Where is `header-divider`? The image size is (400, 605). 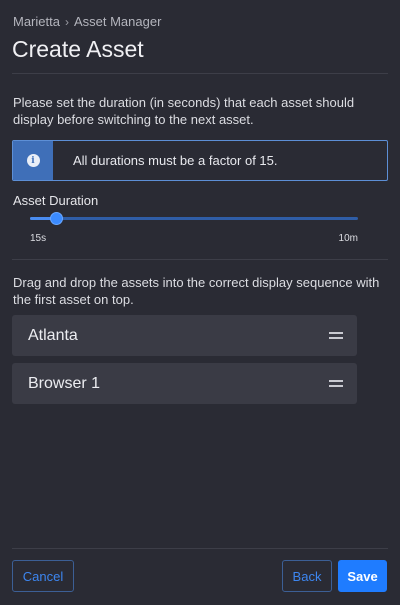 header-divider is located at coordinates (200, 73).